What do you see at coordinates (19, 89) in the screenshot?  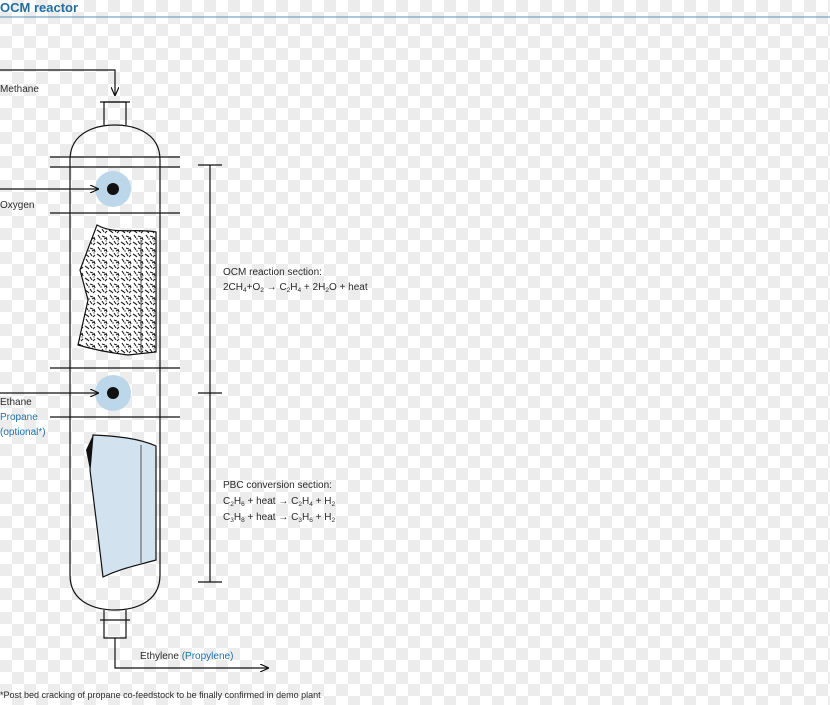 I see `methane-label: Methane` at bounding box center [19, 89].